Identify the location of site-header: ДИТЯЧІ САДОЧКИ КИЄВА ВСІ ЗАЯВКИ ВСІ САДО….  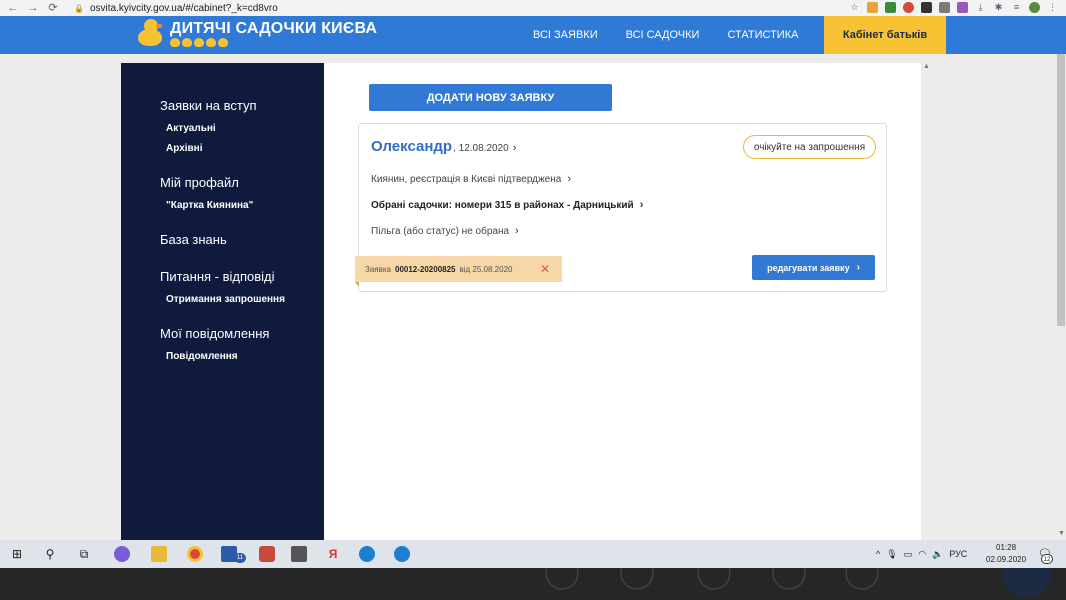
(533, 35).